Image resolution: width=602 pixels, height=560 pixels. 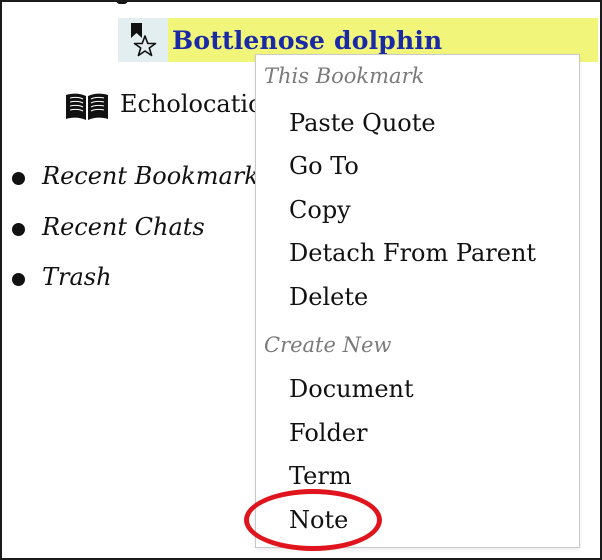 I want to click on menu-section-create-new: Create New, so click(x=328, y=345).